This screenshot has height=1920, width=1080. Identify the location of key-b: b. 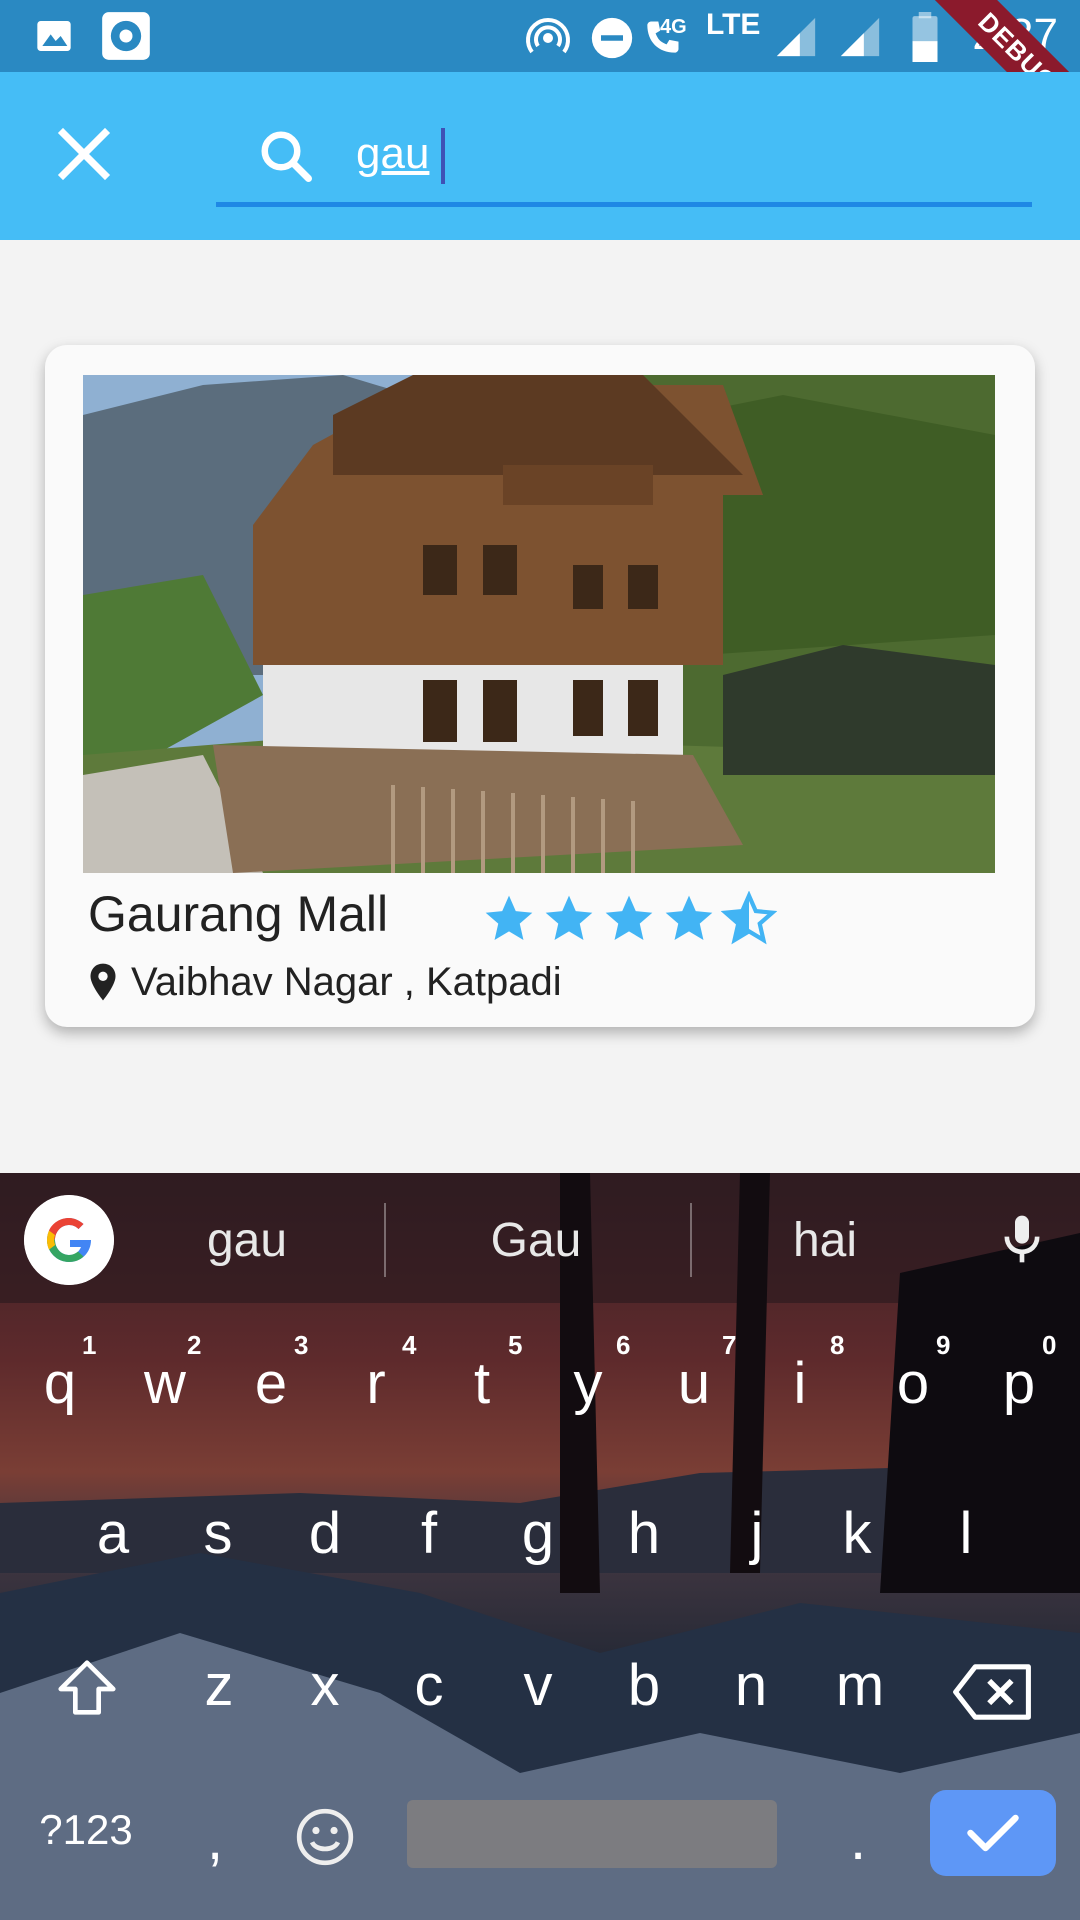
(644, 1685).